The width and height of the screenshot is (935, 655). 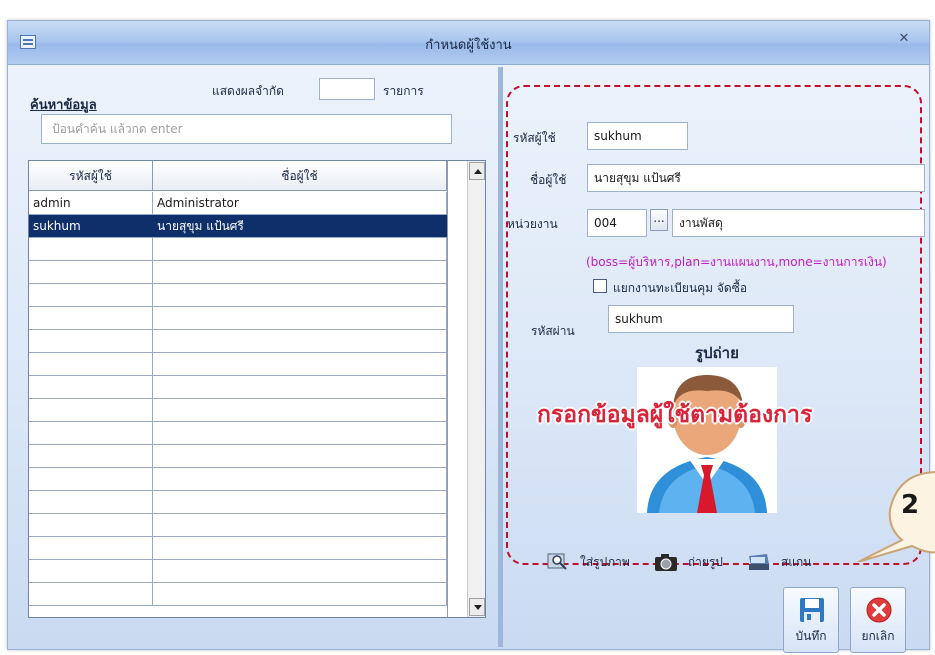 I want to click on instruction-overlay: กรอกข้อมูลผู้ใช้ตามต้องการ, so click(x=675, y=415).